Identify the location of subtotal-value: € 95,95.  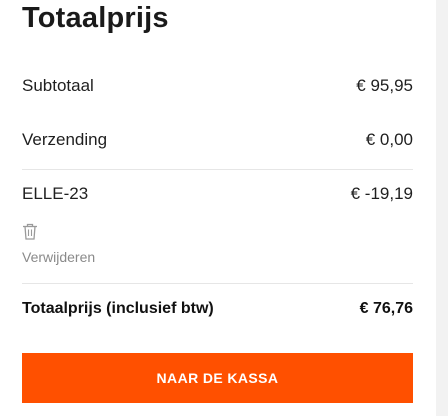
(384, 85).